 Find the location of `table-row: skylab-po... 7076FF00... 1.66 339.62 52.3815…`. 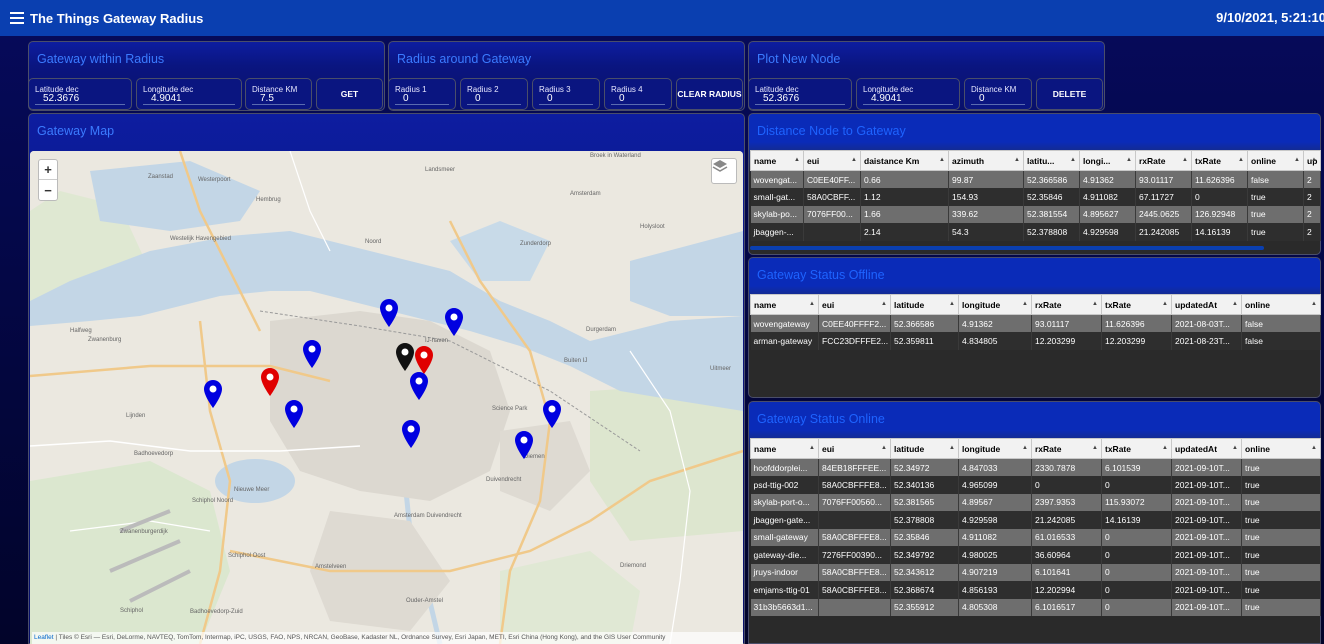

table-row: skylab-po... 7076FF00... 1.66 339.62 52.3815… is located at coordinates (1035, 214).